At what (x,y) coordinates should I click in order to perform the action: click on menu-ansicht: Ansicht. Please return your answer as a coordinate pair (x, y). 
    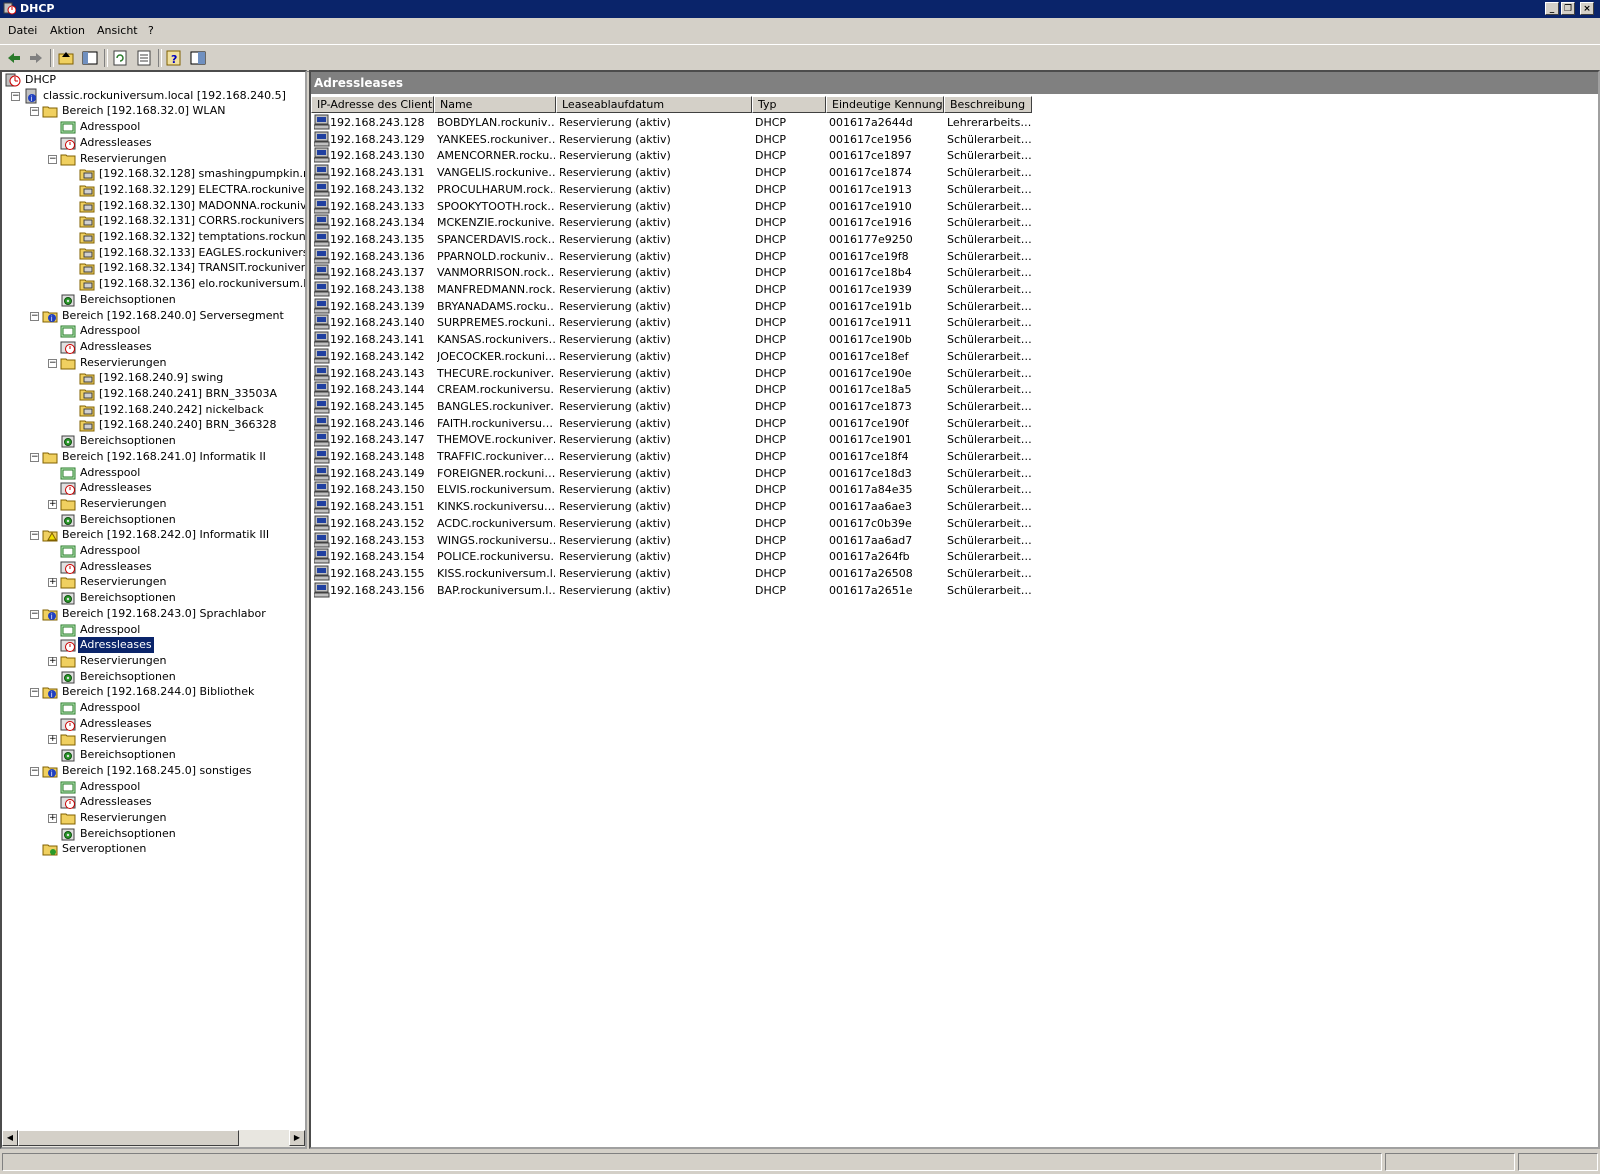
    Looking at the image, I should click on (117, 30).